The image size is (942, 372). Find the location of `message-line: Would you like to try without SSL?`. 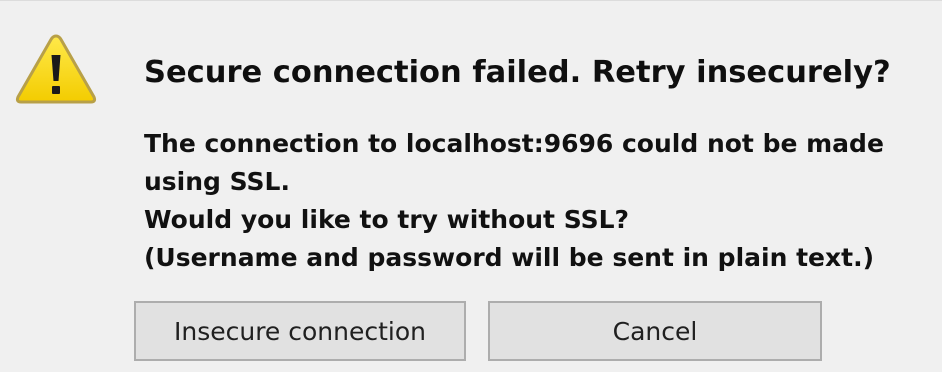

message-line: Would you like to try without SSL? is located at coordinates (387, 219).